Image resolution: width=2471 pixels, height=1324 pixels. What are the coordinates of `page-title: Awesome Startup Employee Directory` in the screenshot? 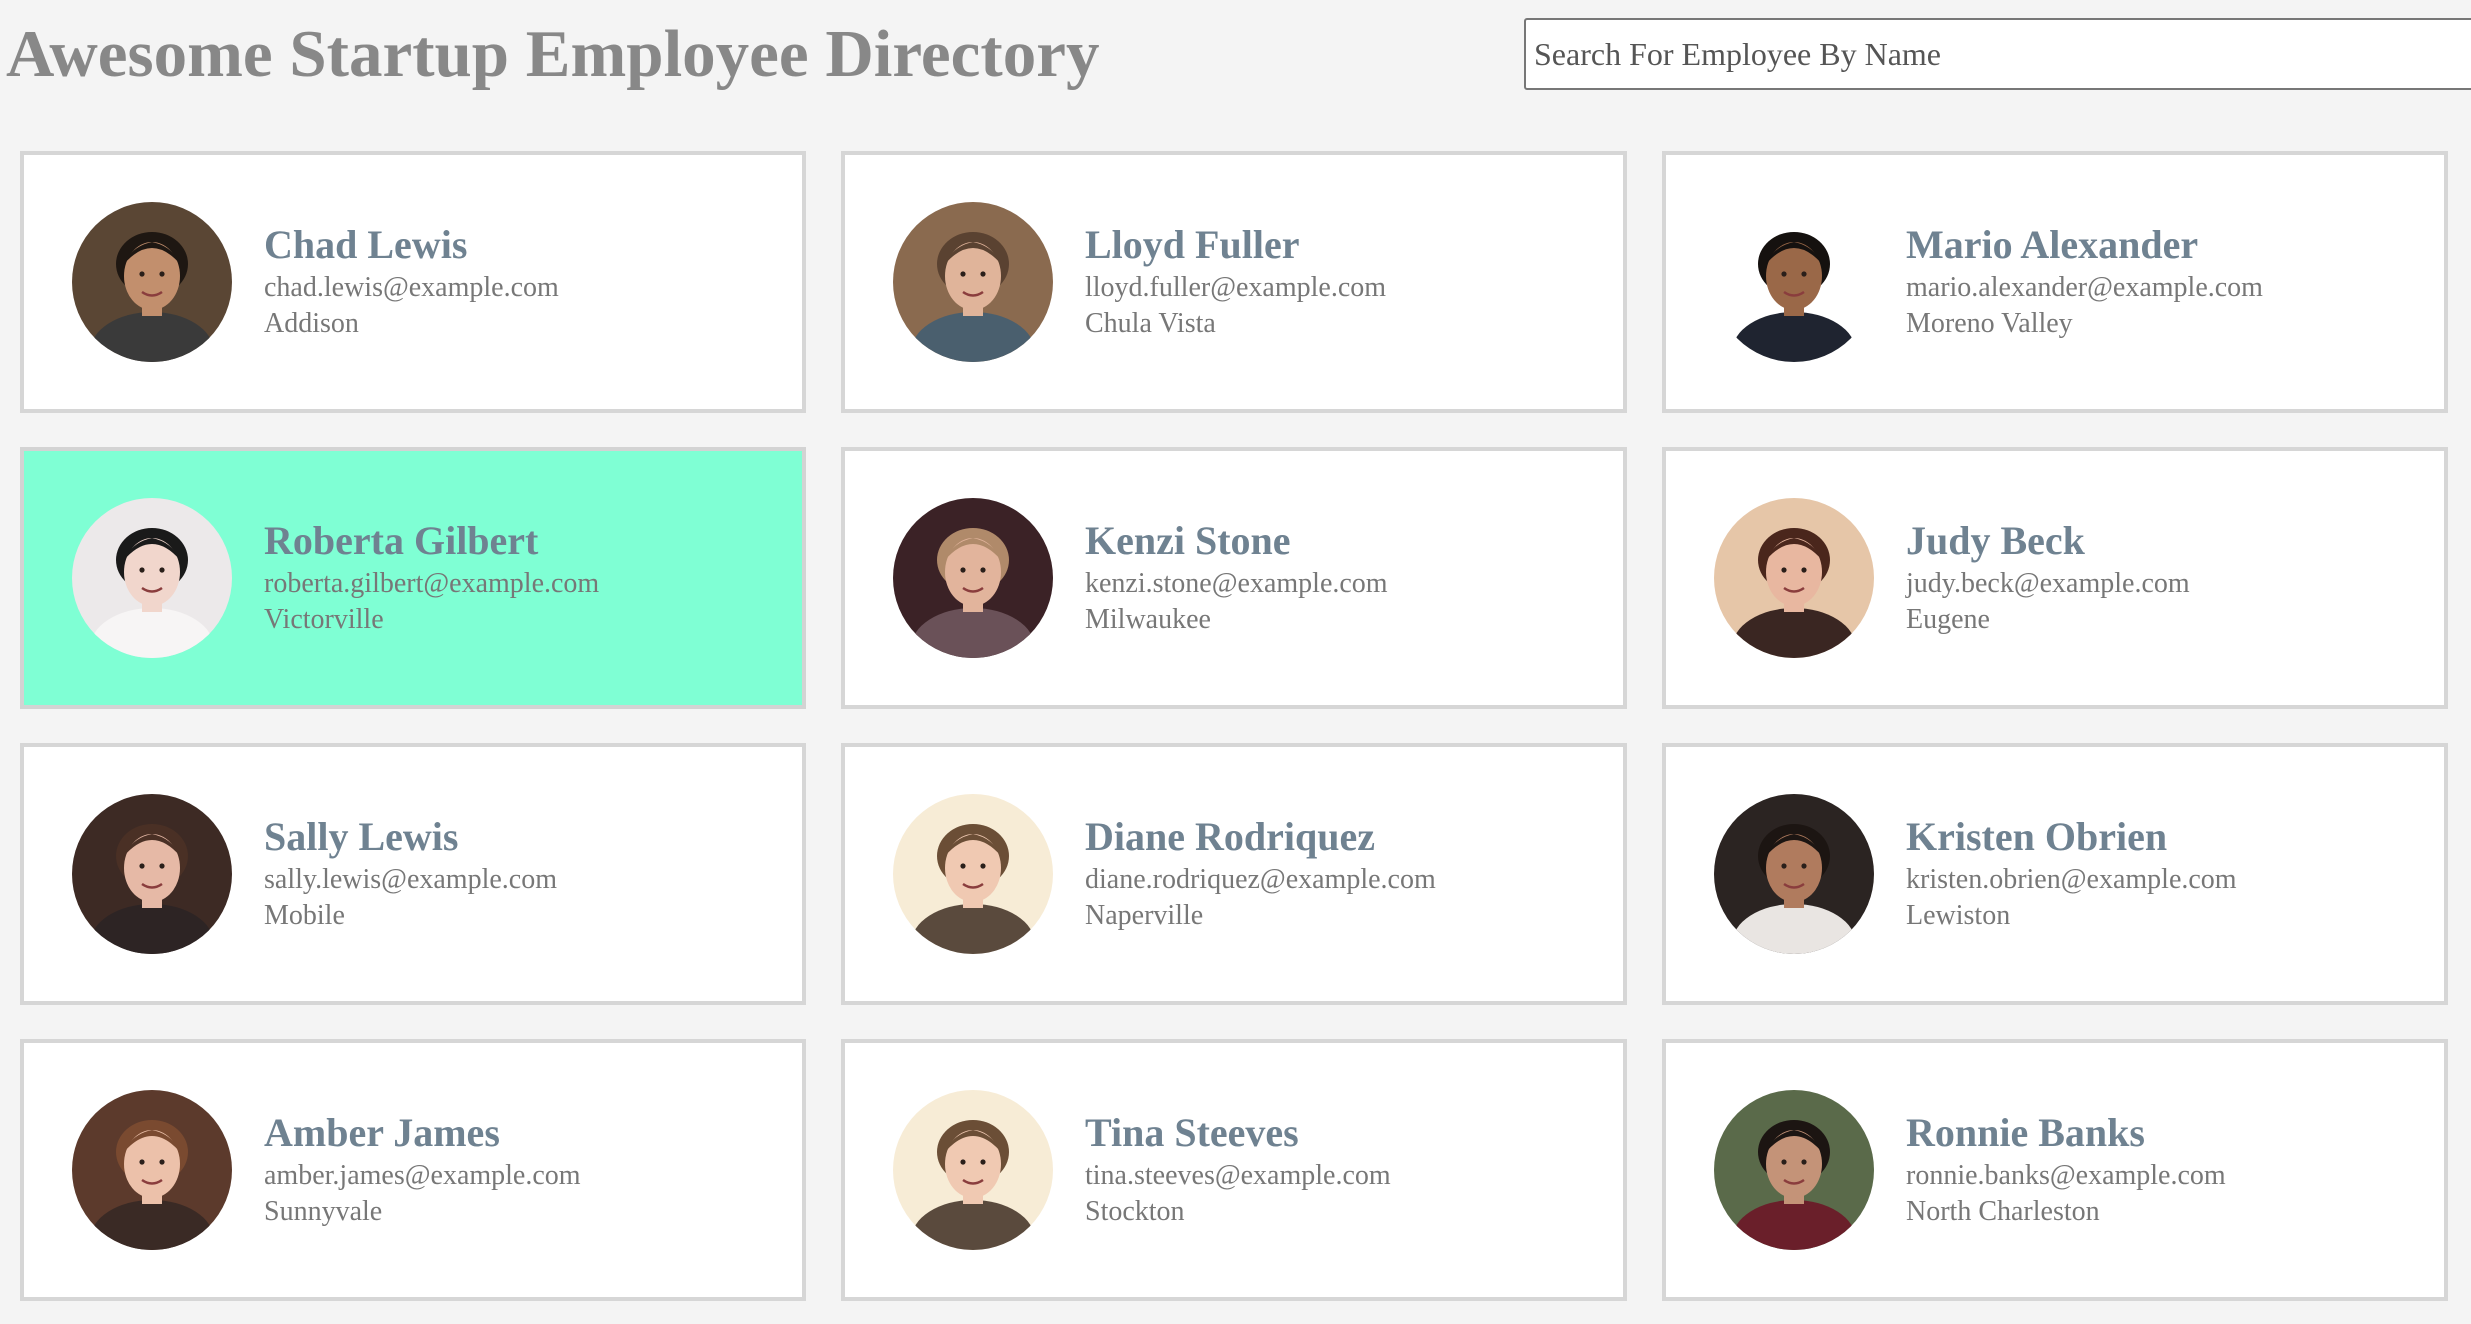 It's located at (553, 54).